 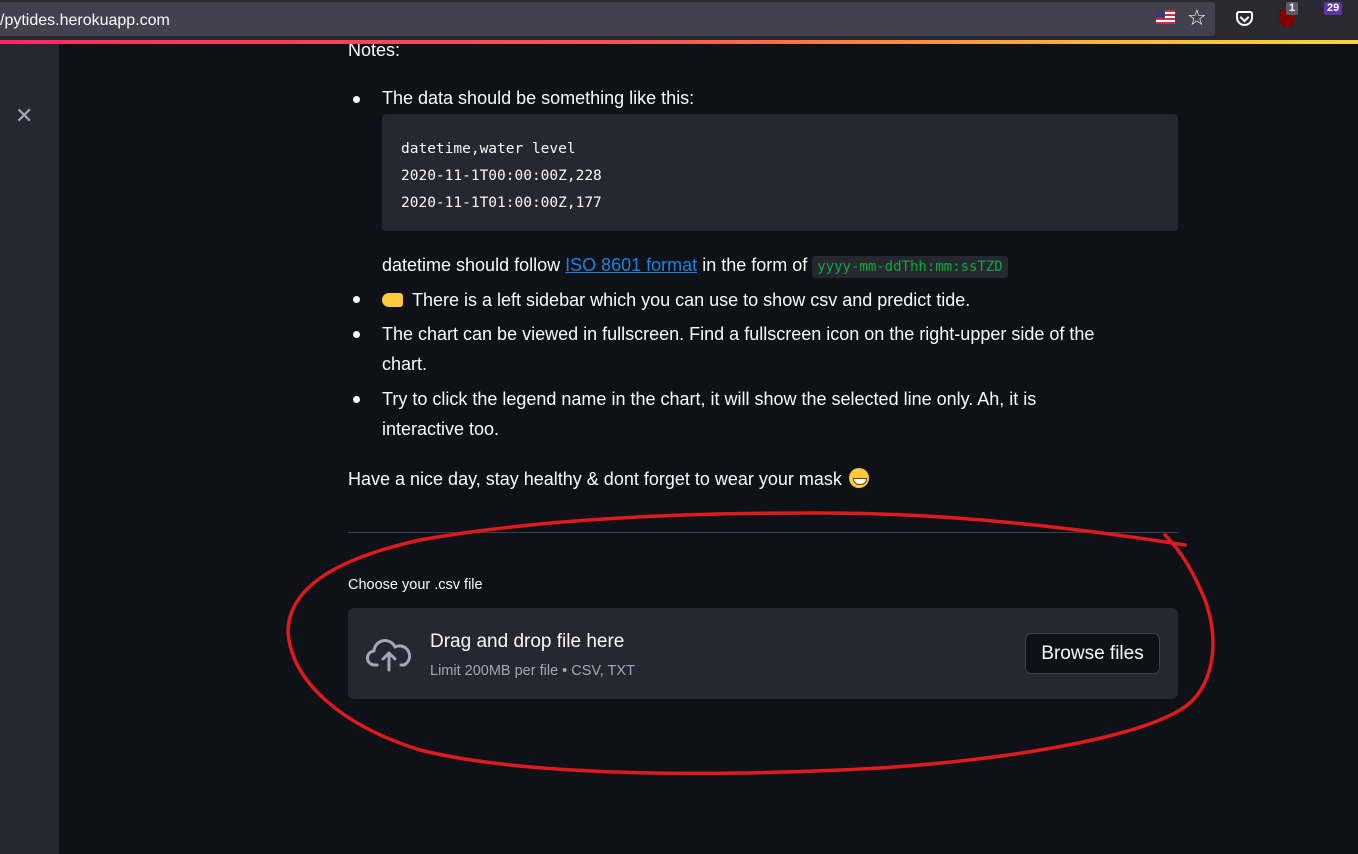 What do you see at coordinates (24, 116) in the screenshot?
I see `close-icon: ✕` at bounding box center [24, 116].